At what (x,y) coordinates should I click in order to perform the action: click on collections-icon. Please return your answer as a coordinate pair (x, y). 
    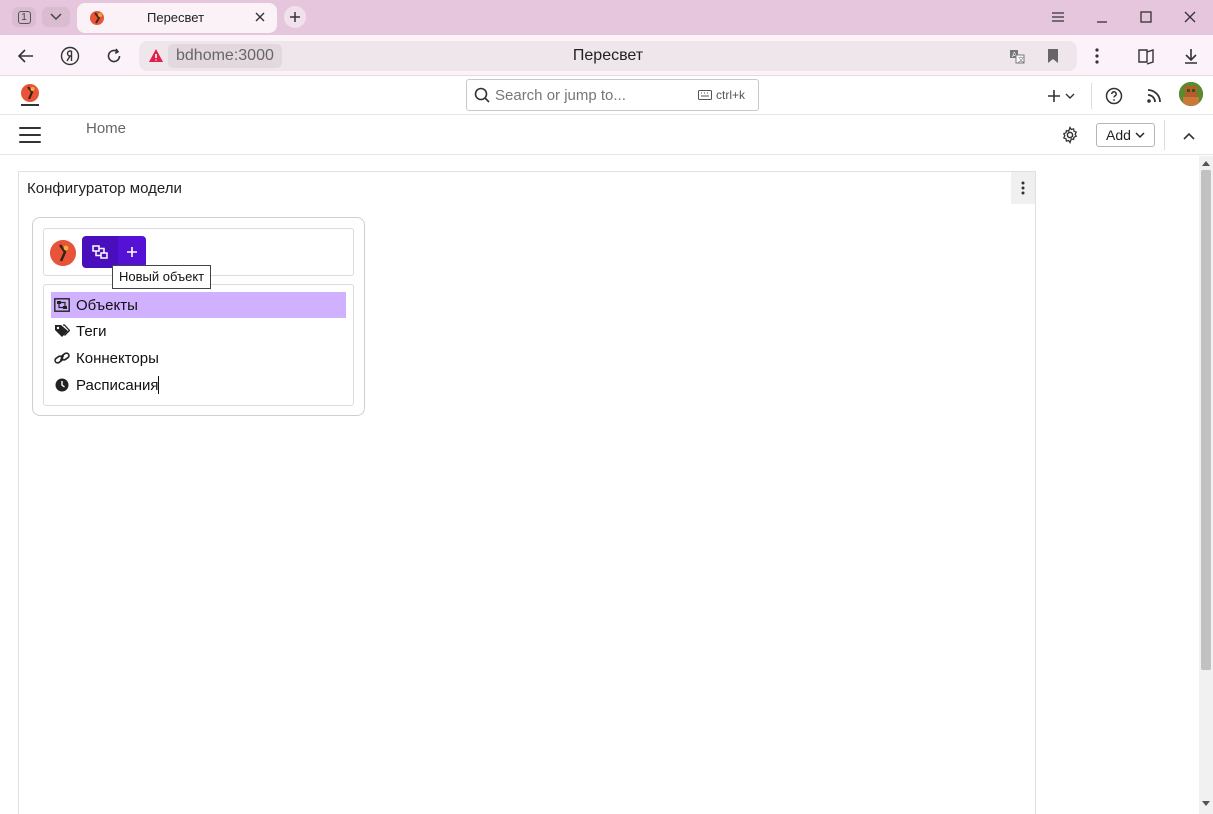
    Looking at the image, I should click on (1146, 57).